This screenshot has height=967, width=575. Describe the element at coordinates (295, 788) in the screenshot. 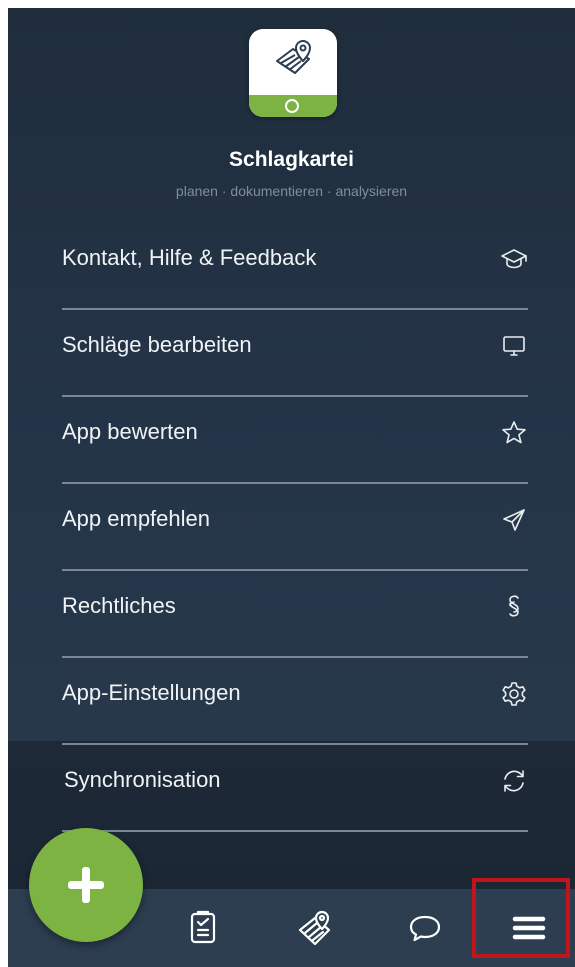

I see `menu-item-synchronisation: Synchronisation` at that location.